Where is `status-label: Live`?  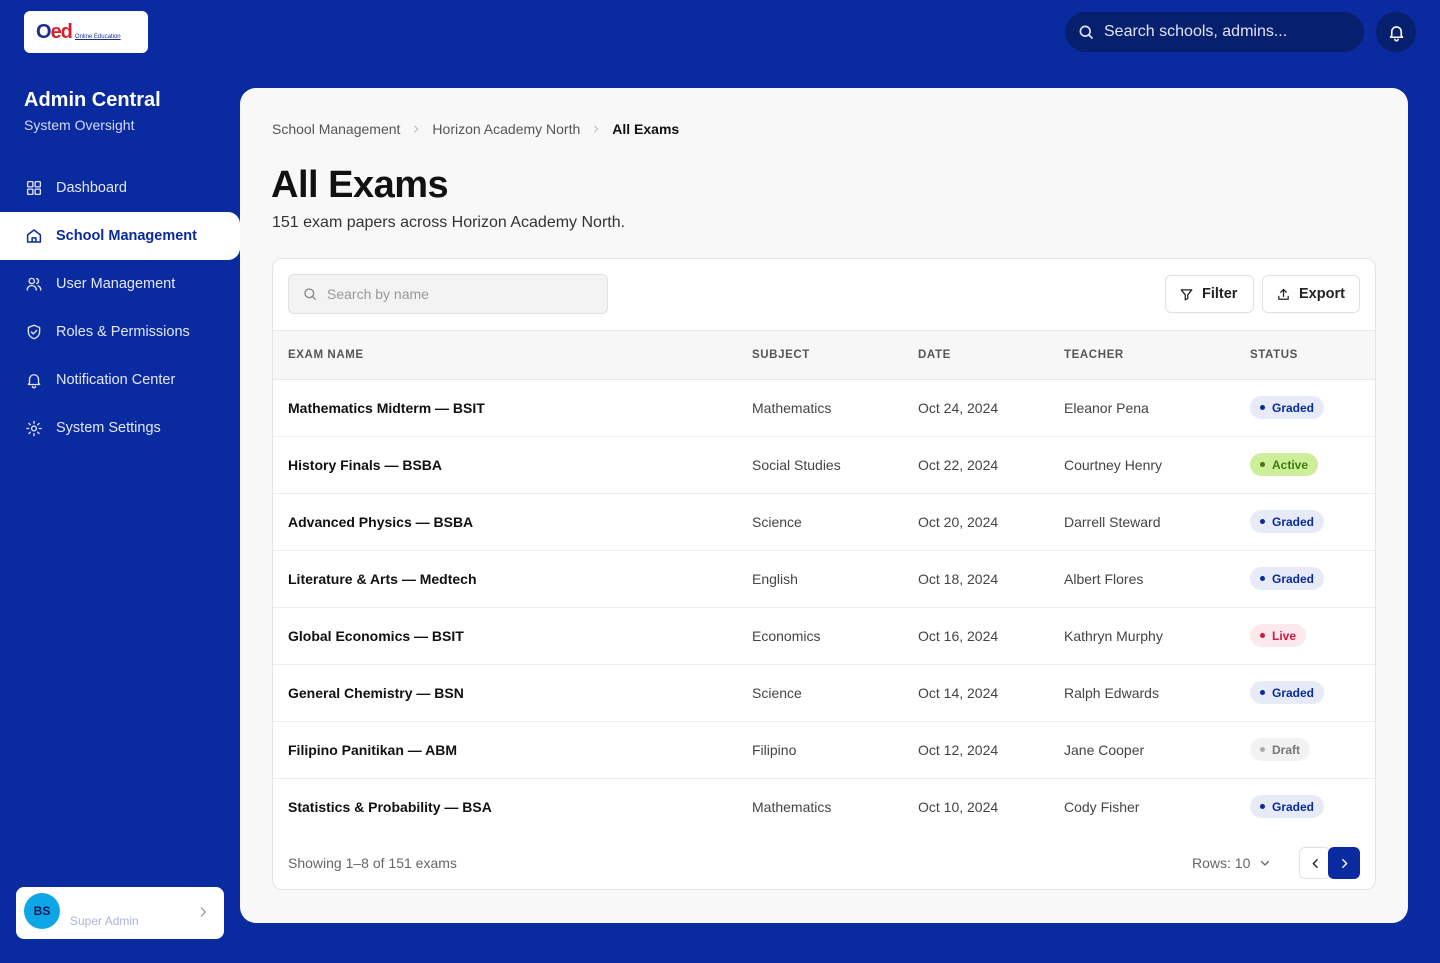 status-label: Live is located at coordinates (1284, 635).